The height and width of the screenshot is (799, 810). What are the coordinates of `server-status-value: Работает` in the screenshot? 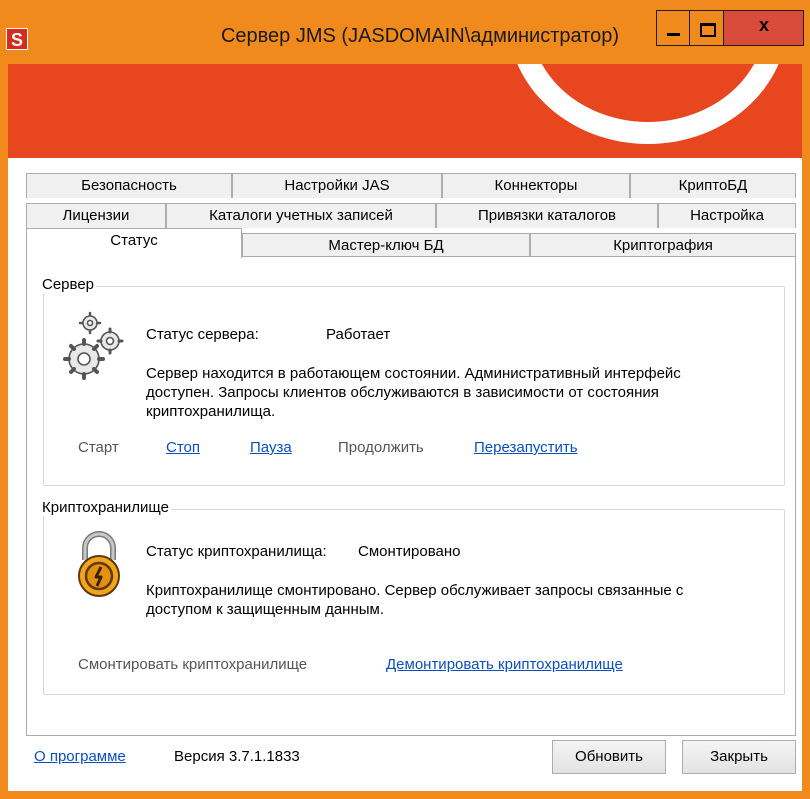 It's located at (358, 334).